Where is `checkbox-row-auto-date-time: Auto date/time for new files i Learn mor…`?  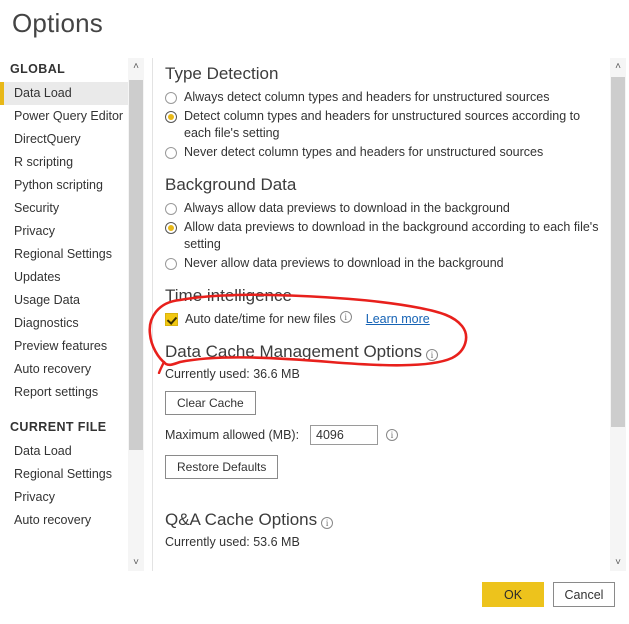
checkbox-row-auto-date-time: Auto date/time for new files i Learn mor… is located at coordinates (385, 319).